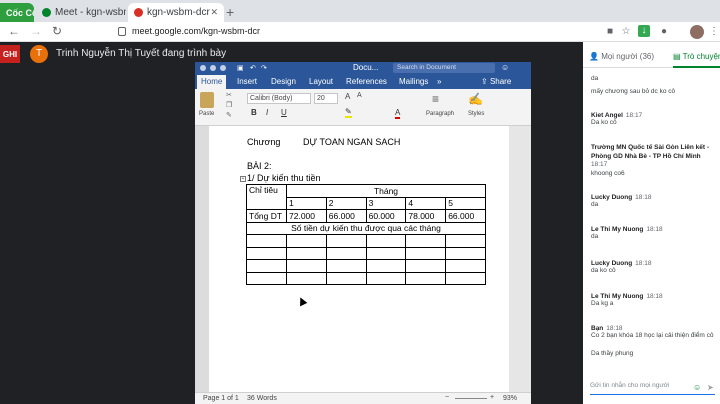 The width and height of the screenshot is (720, 404). Describe the element at coordinates (644, 31) in the screenshot. I see `download-icon: ↓` at that location.